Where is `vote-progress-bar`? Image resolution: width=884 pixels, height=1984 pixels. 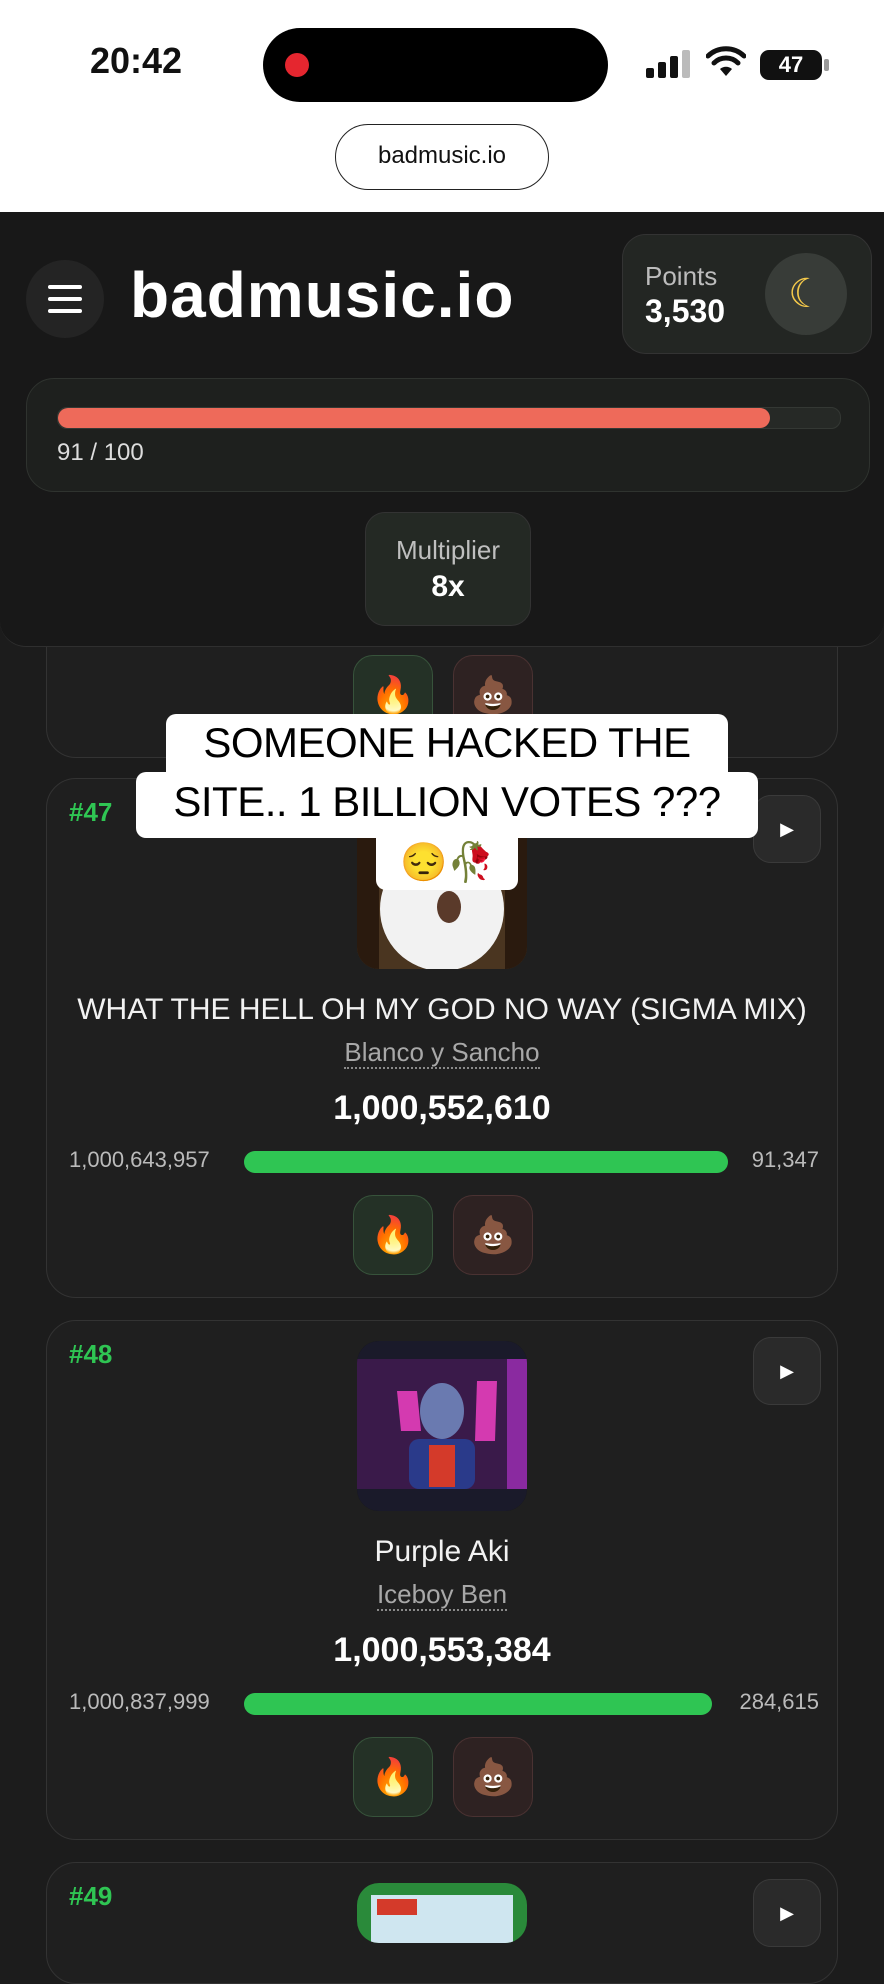 vote-progress-bar is located at coordinates (449, 418).